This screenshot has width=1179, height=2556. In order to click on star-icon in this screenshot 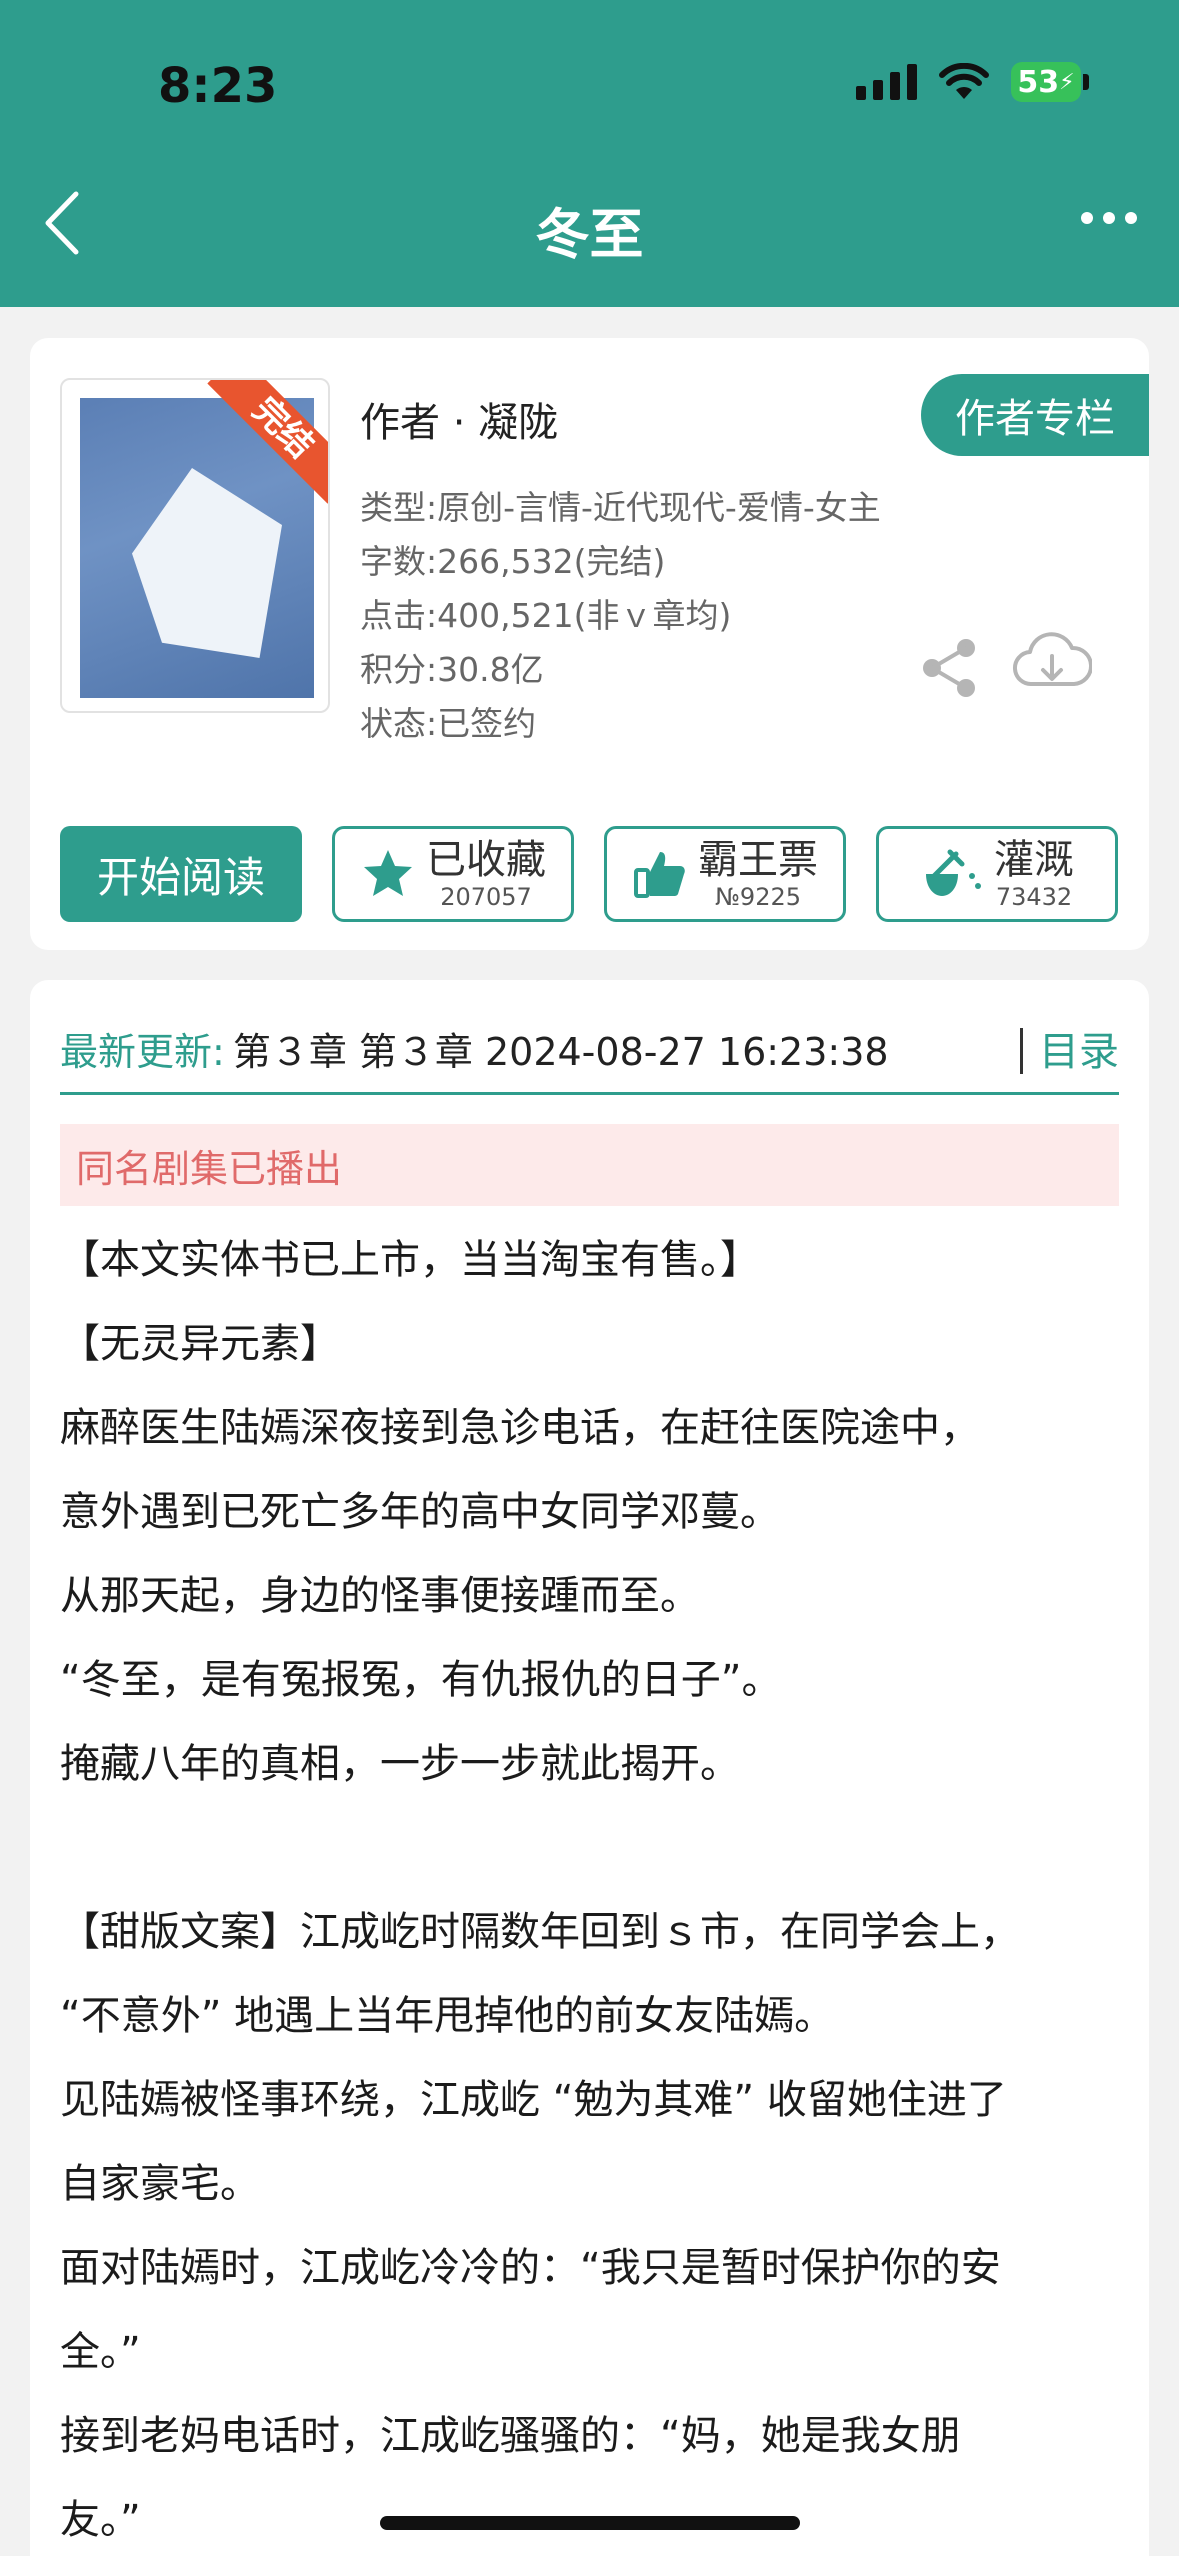, I will do `click(388, 873)`.